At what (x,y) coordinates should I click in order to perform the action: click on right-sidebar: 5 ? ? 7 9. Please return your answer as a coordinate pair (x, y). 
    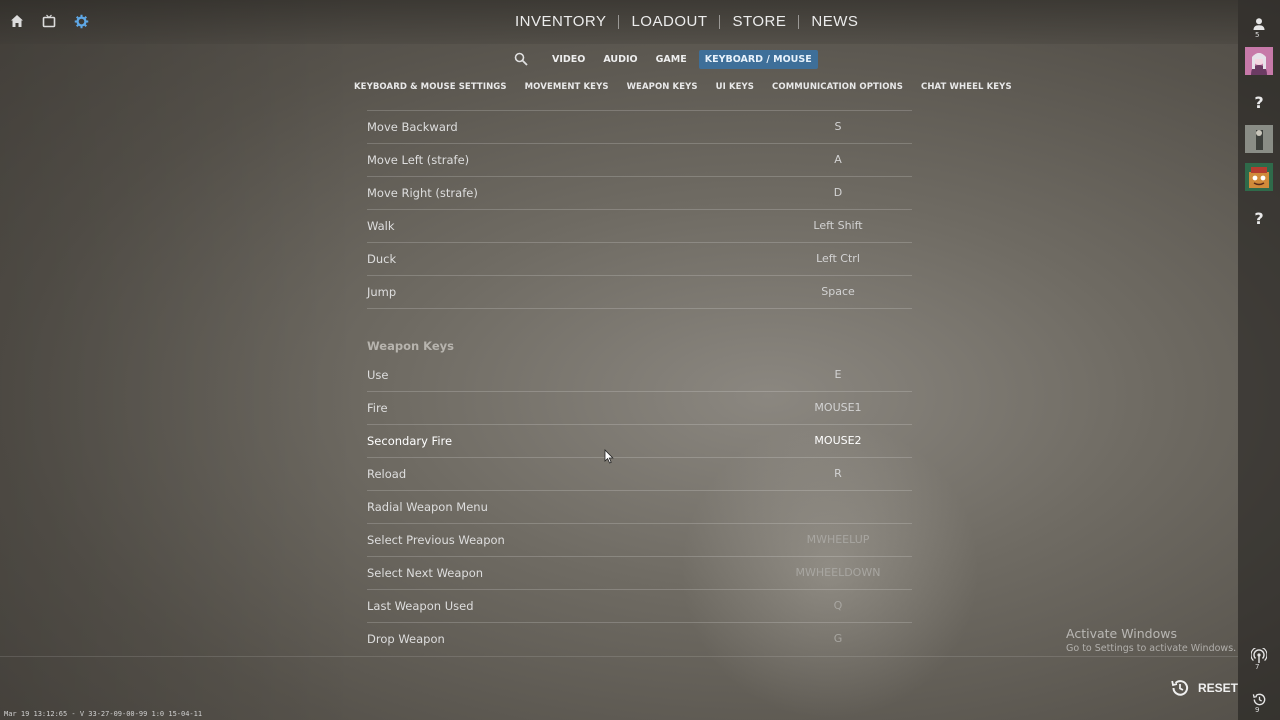
    Looking at the image, I should click on (1259, 360).